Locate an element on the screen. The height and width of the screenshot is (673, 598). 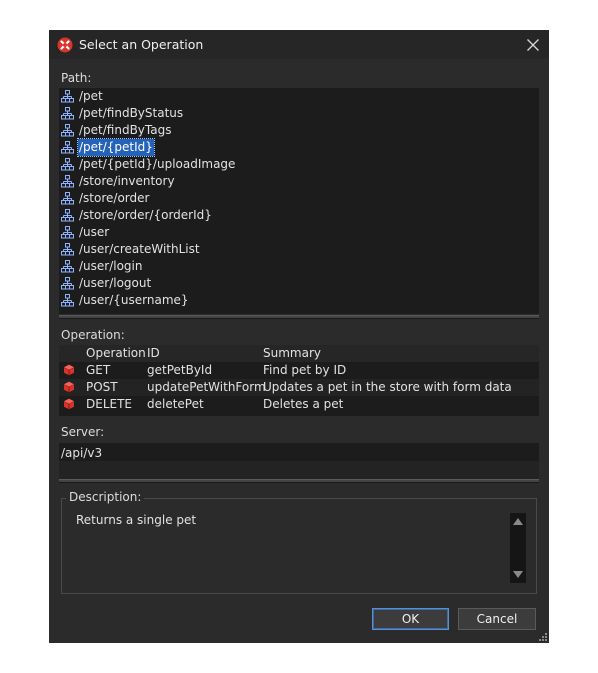
table-row: DELETE deletePet Deletes a pet is located at coordinates (299, 404).